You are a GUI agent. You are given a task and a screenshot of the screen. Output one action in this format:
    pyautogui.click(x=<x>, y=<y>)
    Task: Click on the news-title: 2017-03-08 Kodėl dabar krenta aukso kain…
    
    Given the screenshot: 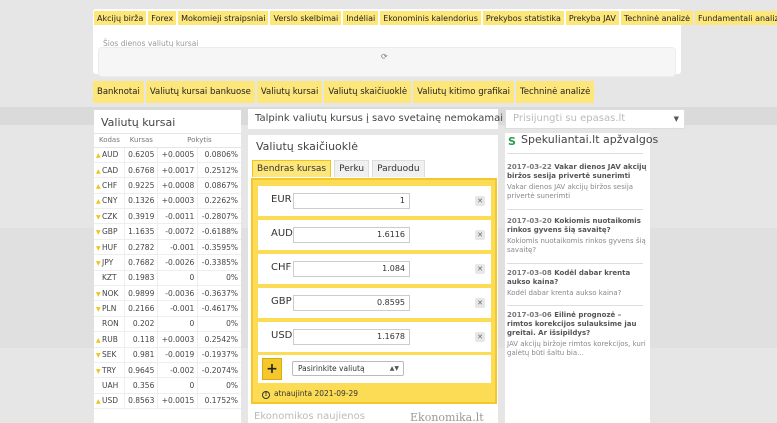 What is the action you would take?
    pyautogui.click(x=577, y=278)
    